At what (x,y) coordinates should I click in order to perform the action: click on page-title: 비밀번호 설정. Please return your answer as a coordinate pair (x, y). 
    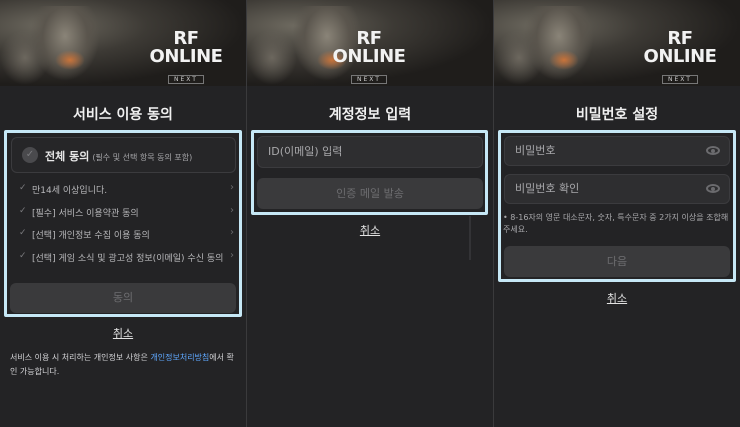
    Looking at the image, I should click on (617, 115).